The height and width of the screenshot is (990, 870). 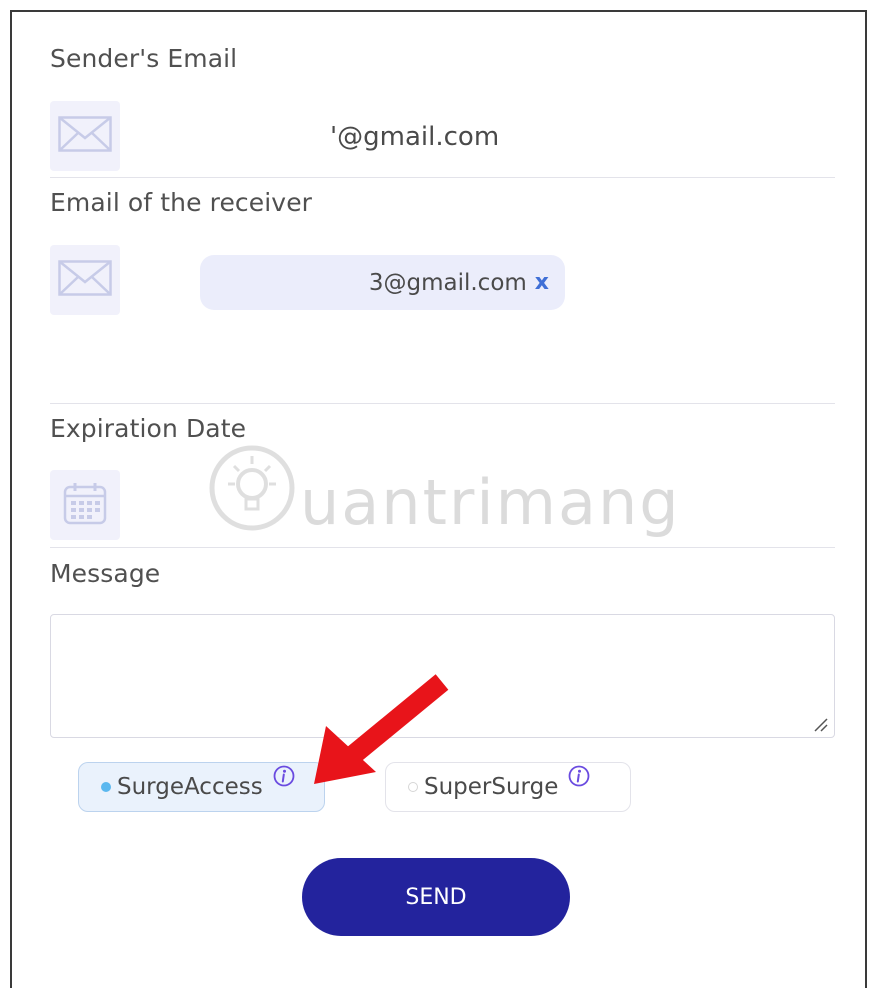 What do you see at coordinates (447, 282) in the screenshot?
I see `receiver-email-chip-text: 3@gmail.com` at bounding box center [447, 282].